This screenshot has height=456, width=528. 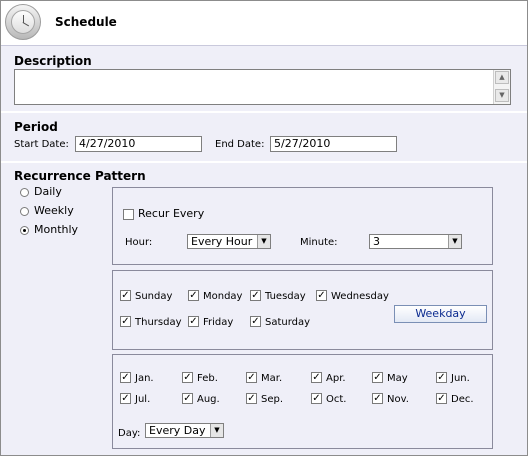 I want to click on label-dec: Dec., so click(x=462, y=399).